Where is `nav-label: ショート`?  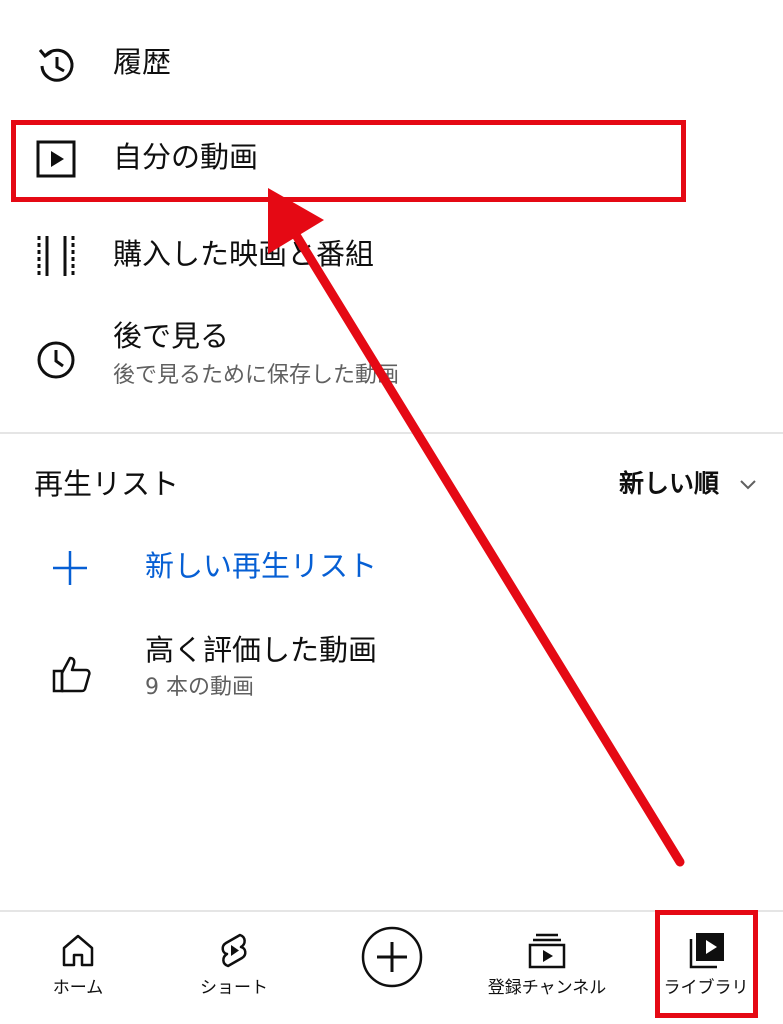 nav-label: ショート is located at coordinates (234, 988).